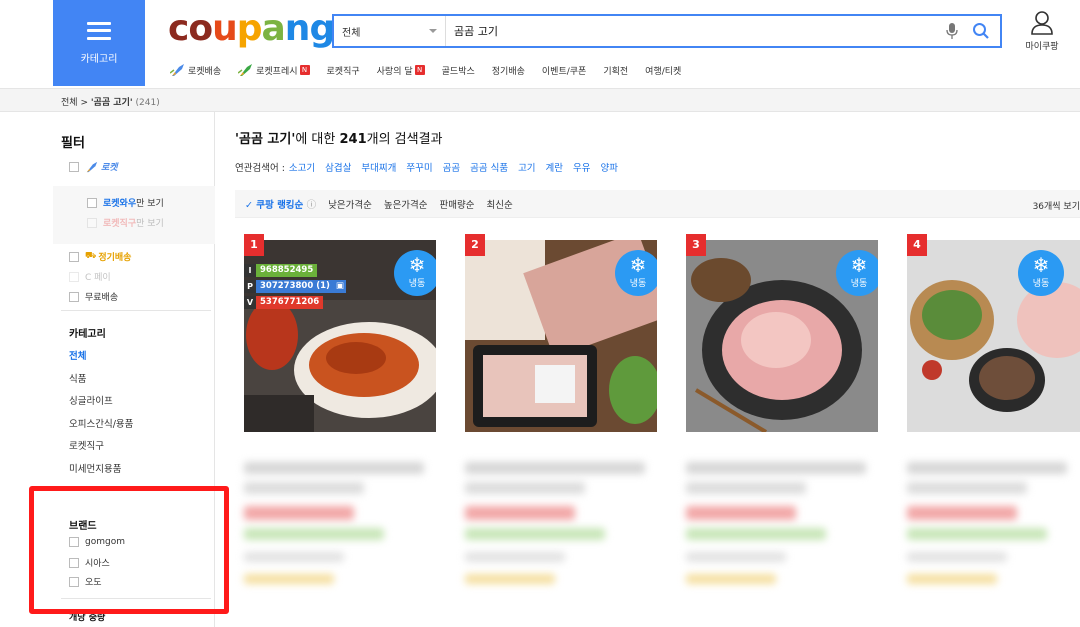 The image size is (1080, 627). What do you see at coordinates (99, 43) in the screenshot?
I see `category-menu-button: 카테고리` at bounding box center [99, 43].